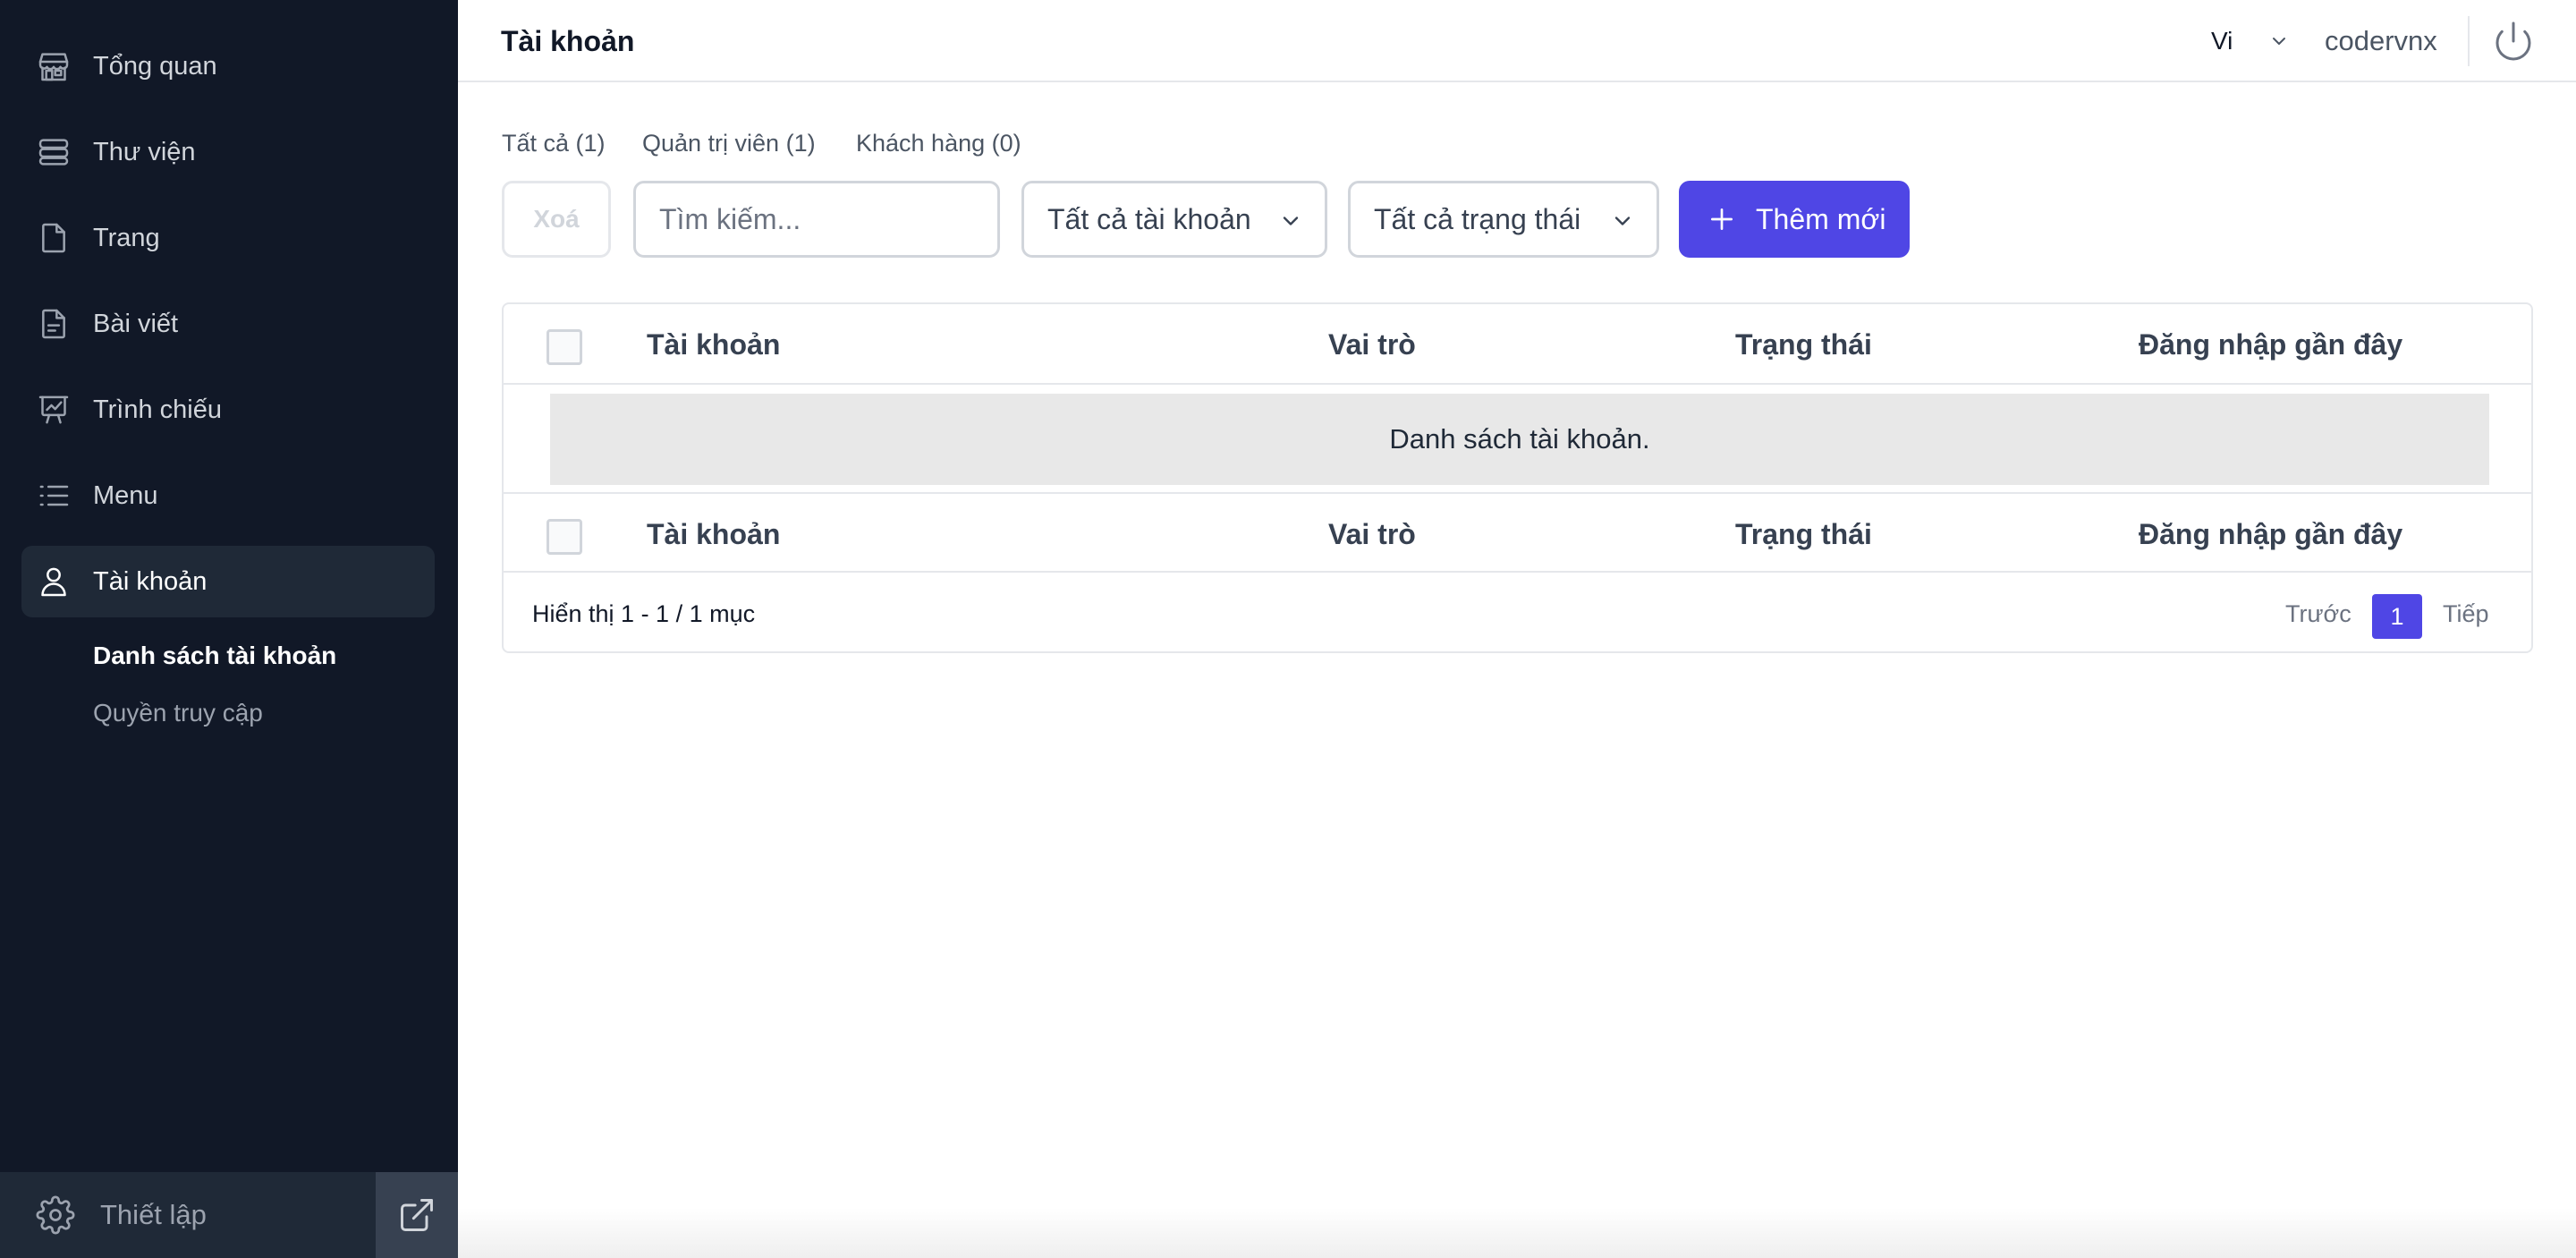 The image size is (2576, 1258). What do you see at coordinates (178, 713) in the screenshot?
I see `sidebar-subitem-access-rights: Quyền truy cập` at bounding box center [178, 713].